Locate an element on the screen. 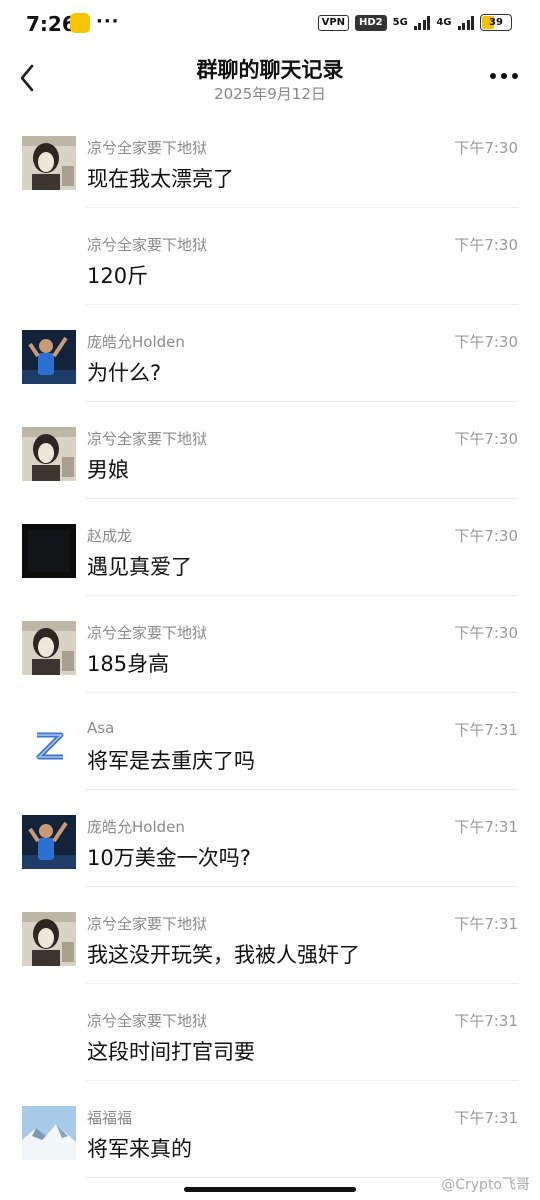 This screenshot has width=540, height=1200. status-time: 7:26 is located at coordinates (51, 24).